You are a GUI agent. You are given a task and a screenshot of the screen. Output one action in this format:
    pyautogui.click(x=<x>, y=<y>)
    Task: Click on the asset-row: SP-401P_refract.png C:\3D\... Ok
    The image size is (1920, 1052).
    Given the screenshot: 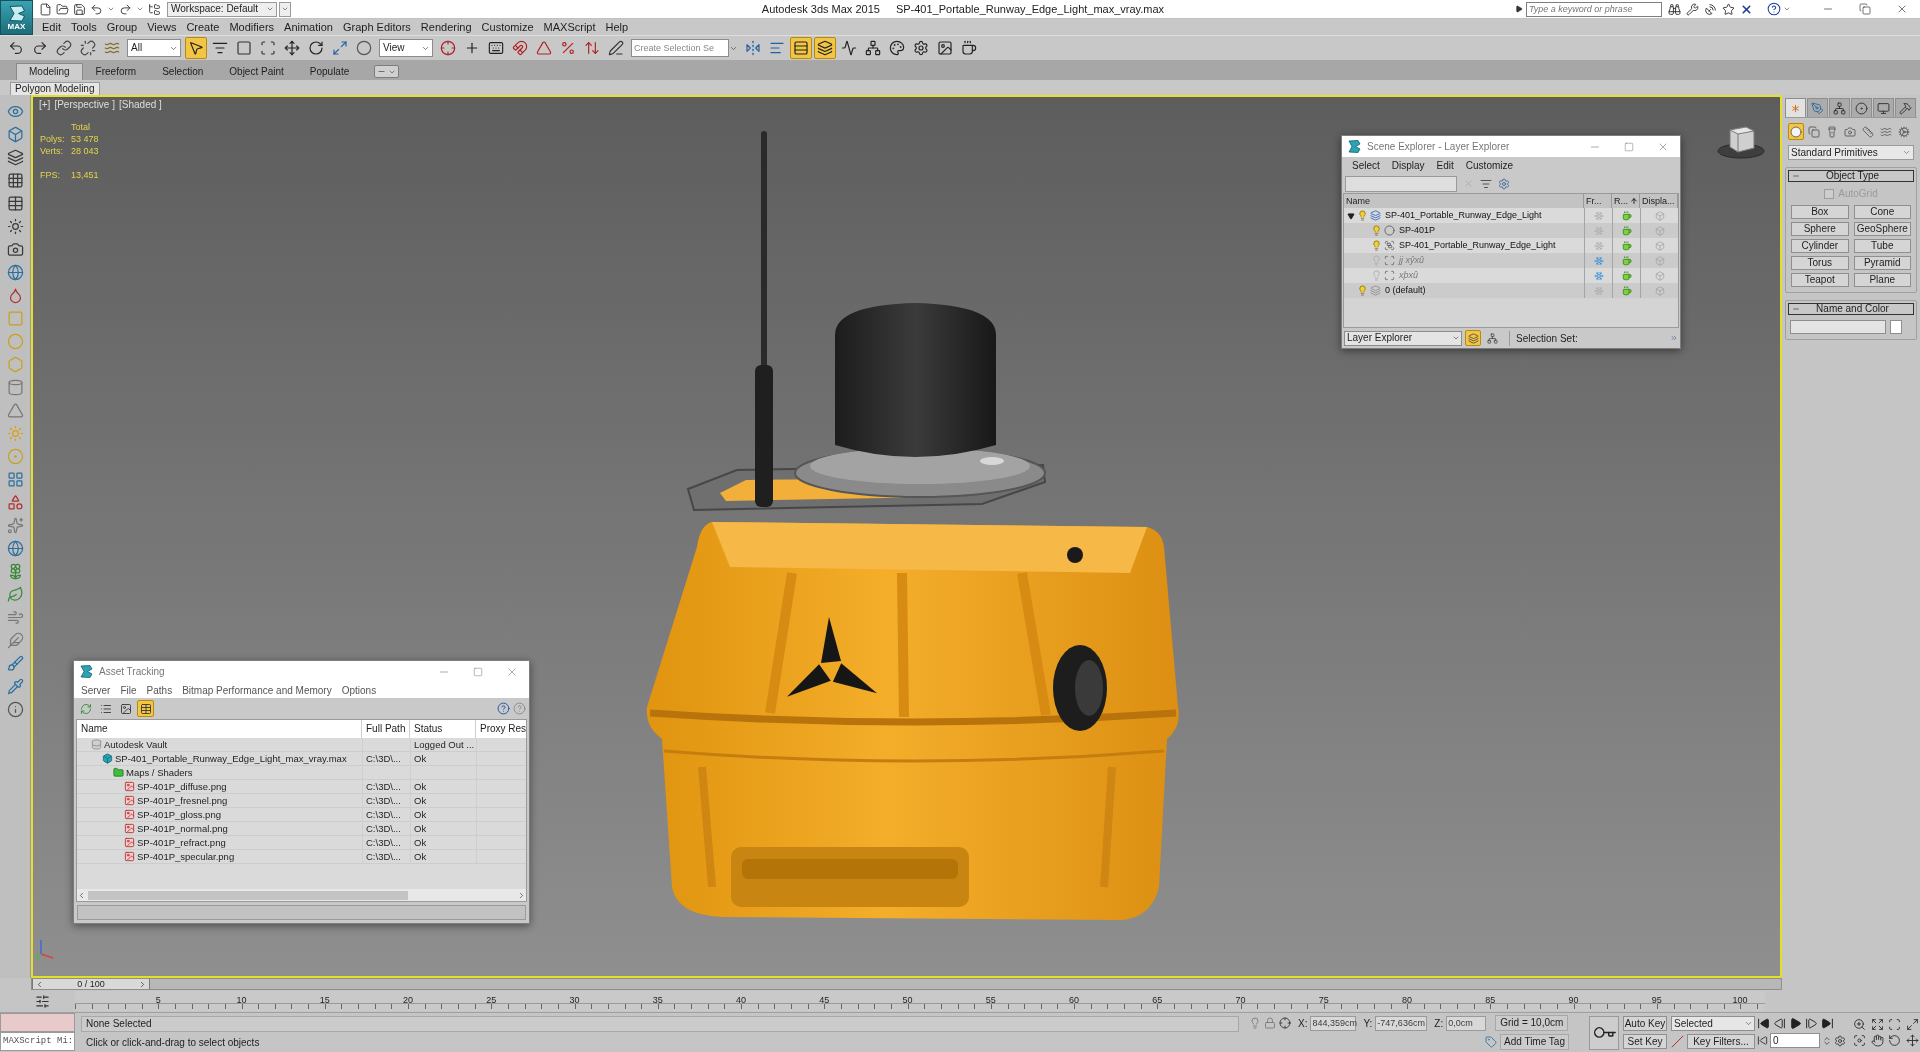 What is the action you would take?
    pyautogui.click(x=301, y=843)
    